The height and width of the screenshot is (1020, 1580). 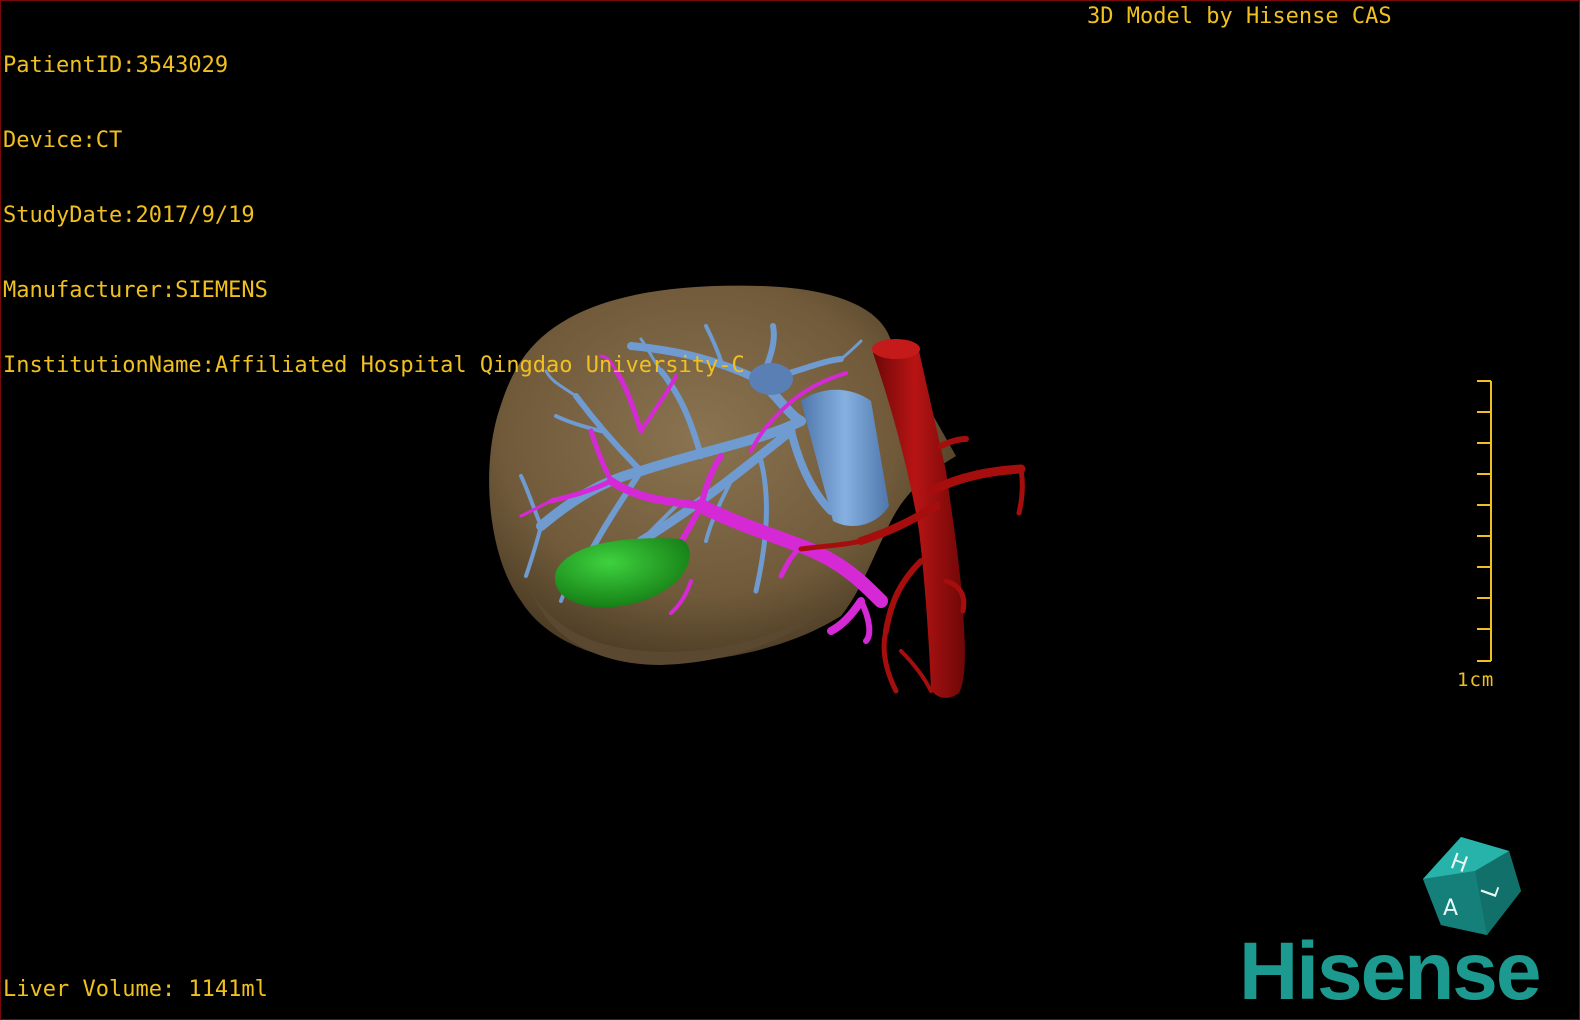 I want to click on manufacturer: Manufacturer:SIEMENS, so click(x=135, y=290).